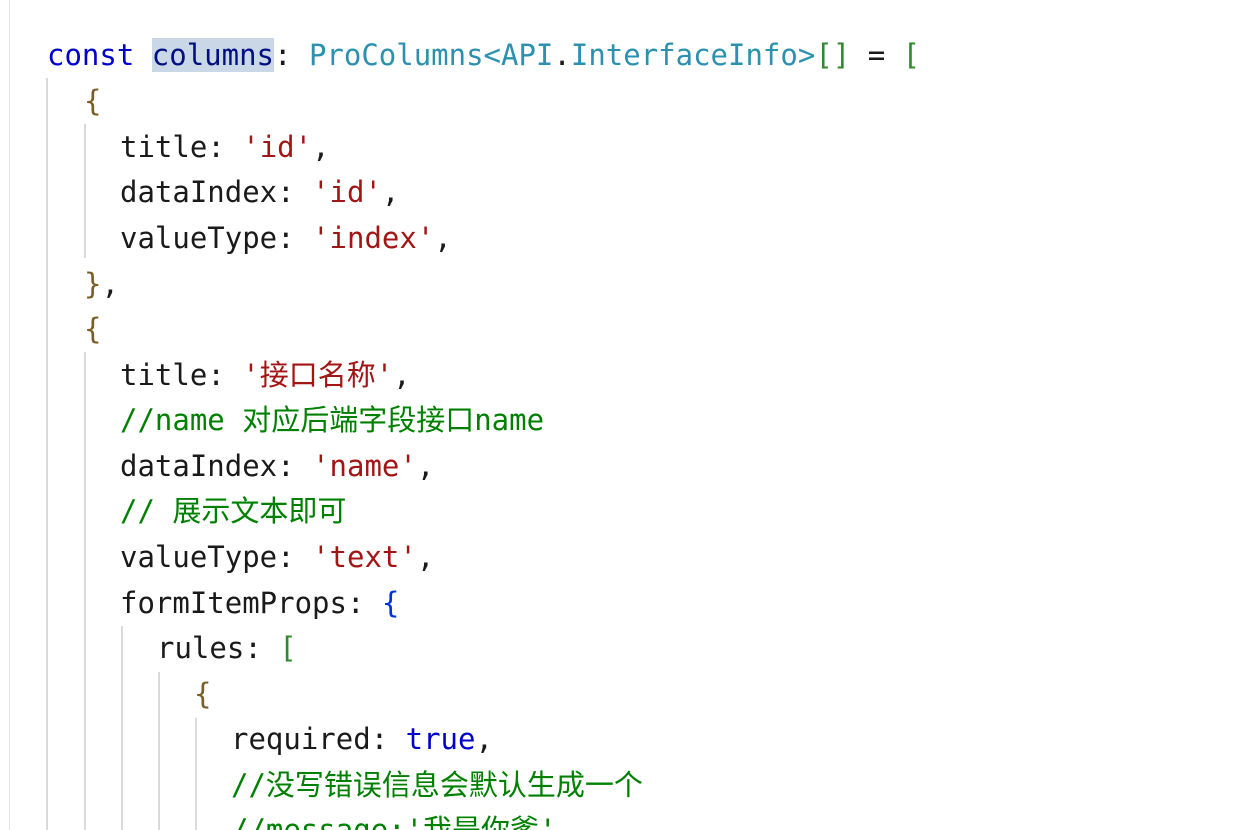 This screenshot has height=830, width=1234. Describe the element at coordinates (876, 55) in the screenshot. I see `token-equals: =` at that location.